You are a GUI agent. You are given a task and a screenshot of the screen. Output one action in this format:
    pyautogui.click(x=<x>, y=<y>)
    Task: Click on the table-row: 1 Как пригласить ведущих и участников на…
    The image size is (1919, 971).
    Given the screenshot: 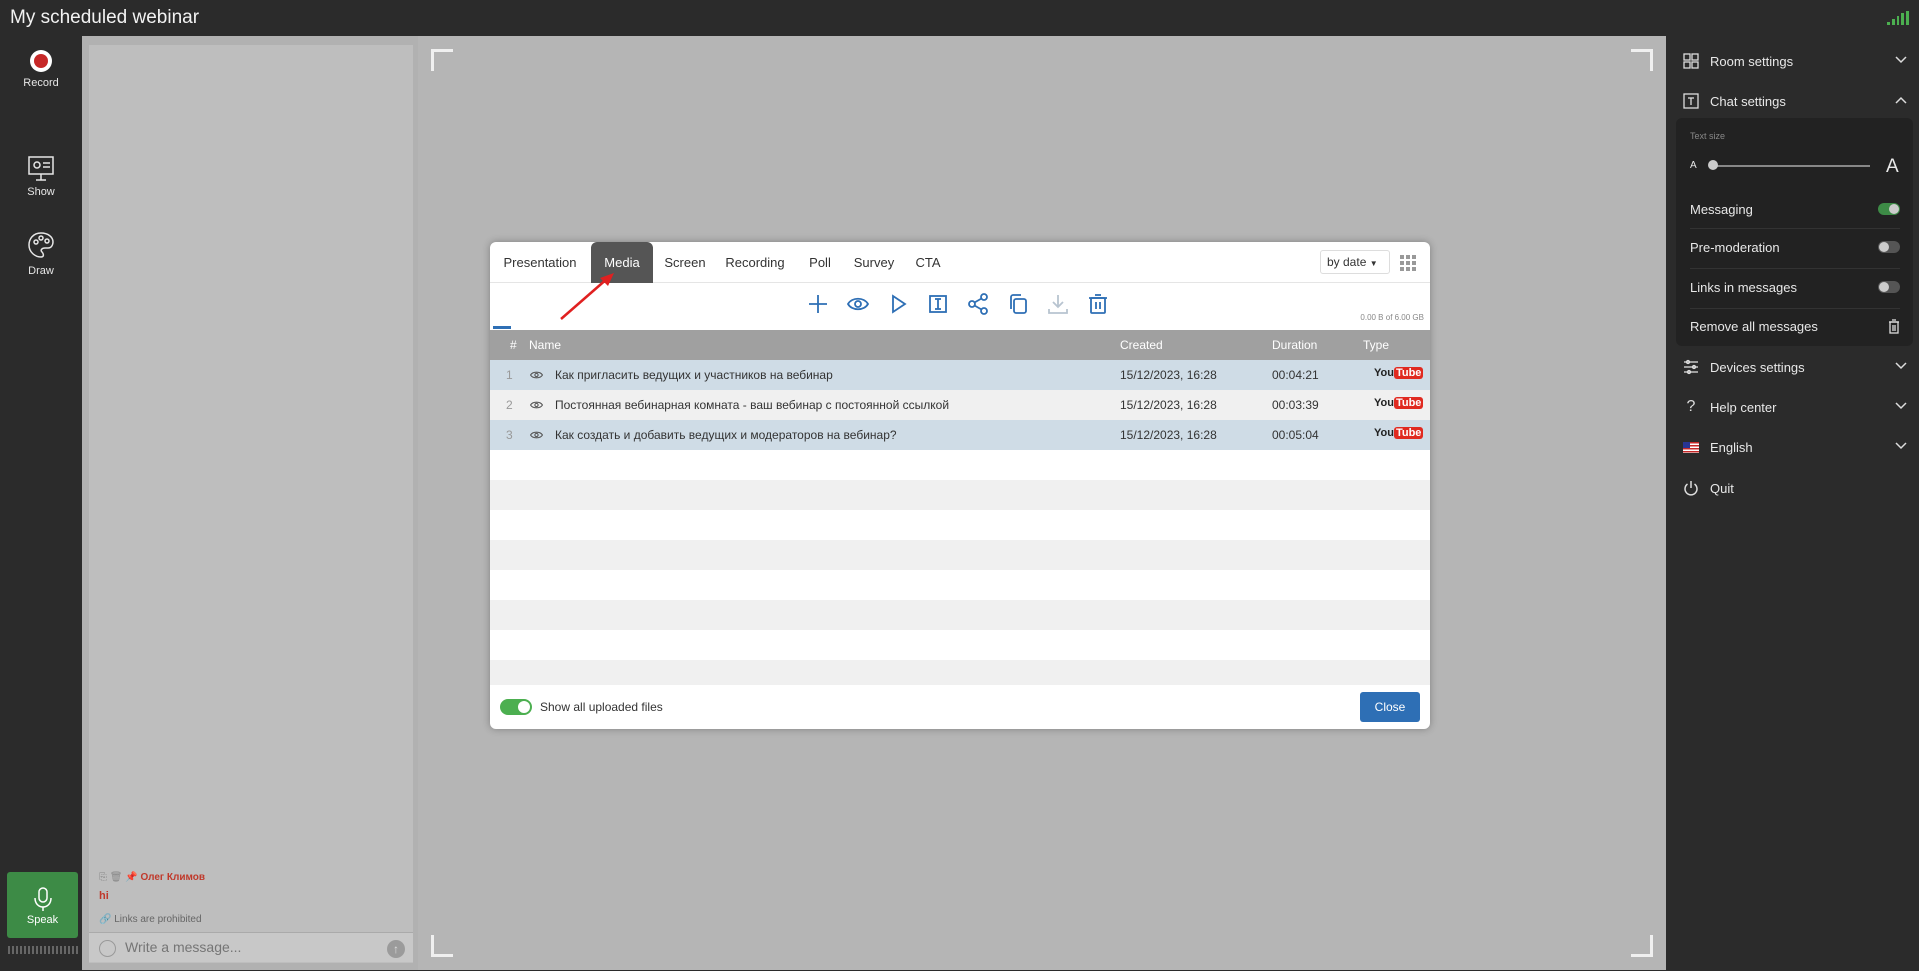 What is the action you would take?
    pyautogui.click(x=960, y=375)
    